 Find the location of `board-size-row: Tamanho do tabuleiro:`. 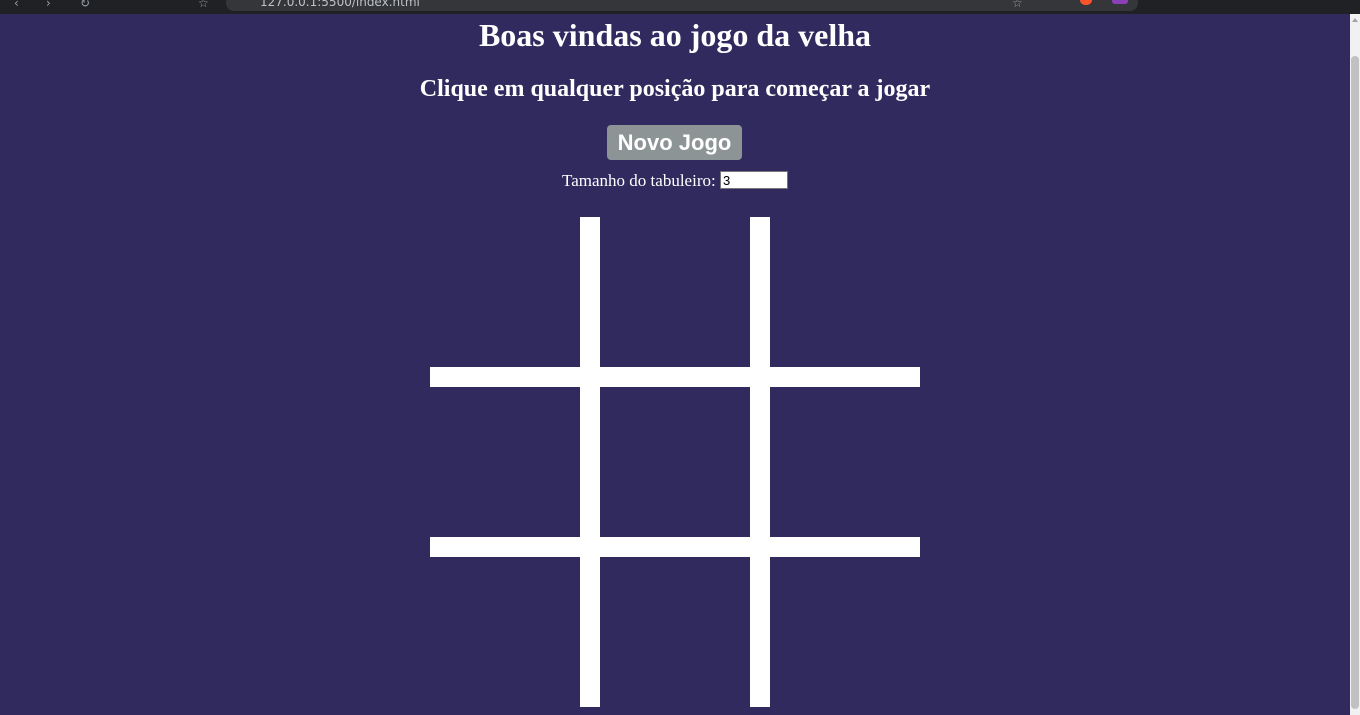

board-size-row: Tamanho do tabuleiro: is located at coordinates (675, 181).